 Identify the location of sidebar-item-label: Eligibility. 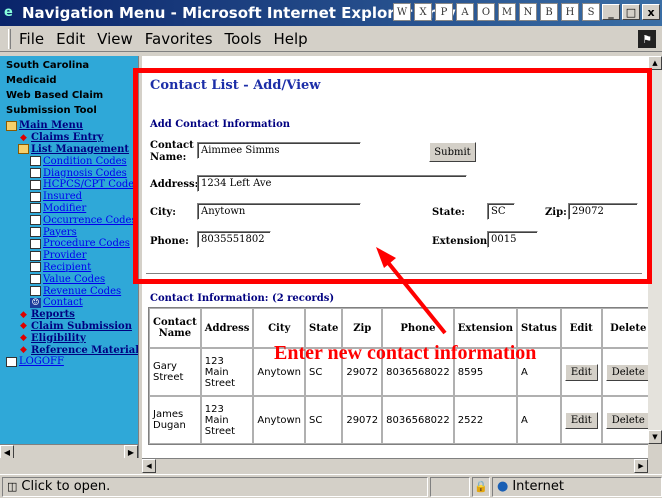
(58, 338).